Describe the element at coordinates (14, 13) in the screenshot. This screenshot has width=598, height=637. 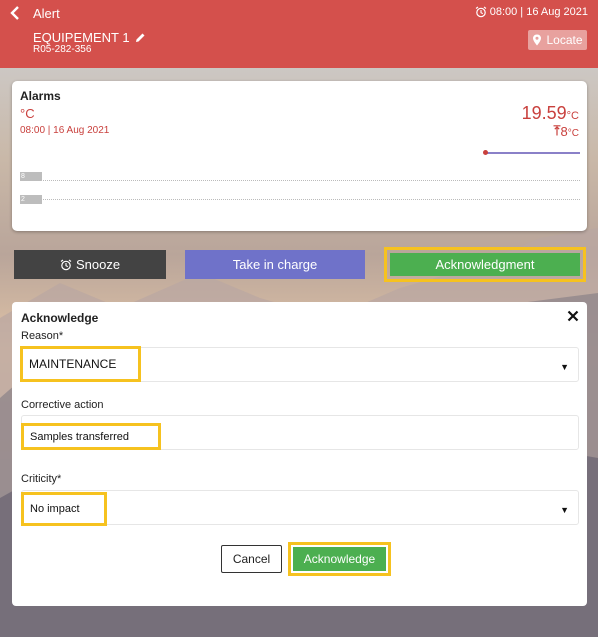
I see `chevron-left-icon` at that location.